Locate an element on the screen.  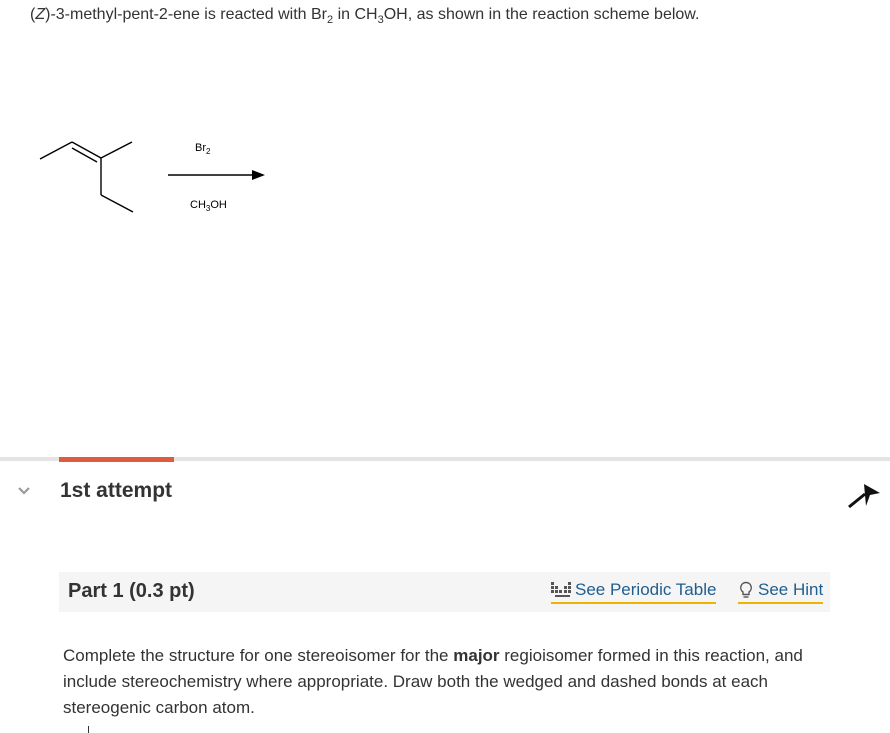
lightbulb-icon is located at coordinates (746, 589).